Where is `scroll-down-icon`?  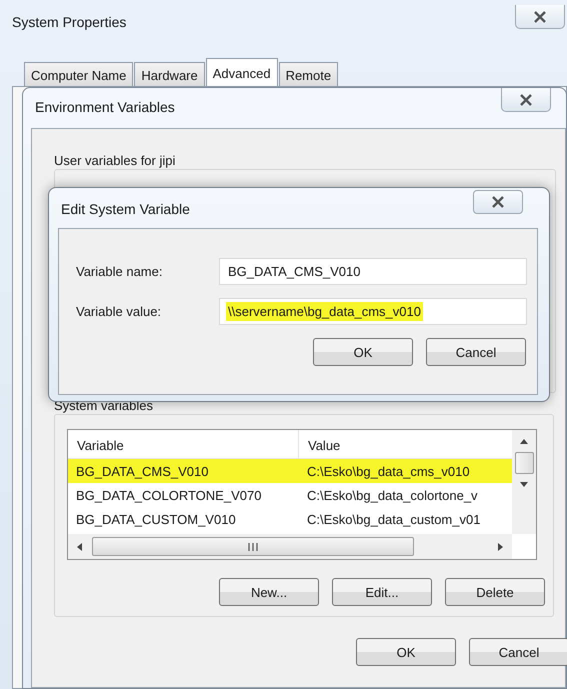
scroll-down-icon is located at coordinates (524, 484).